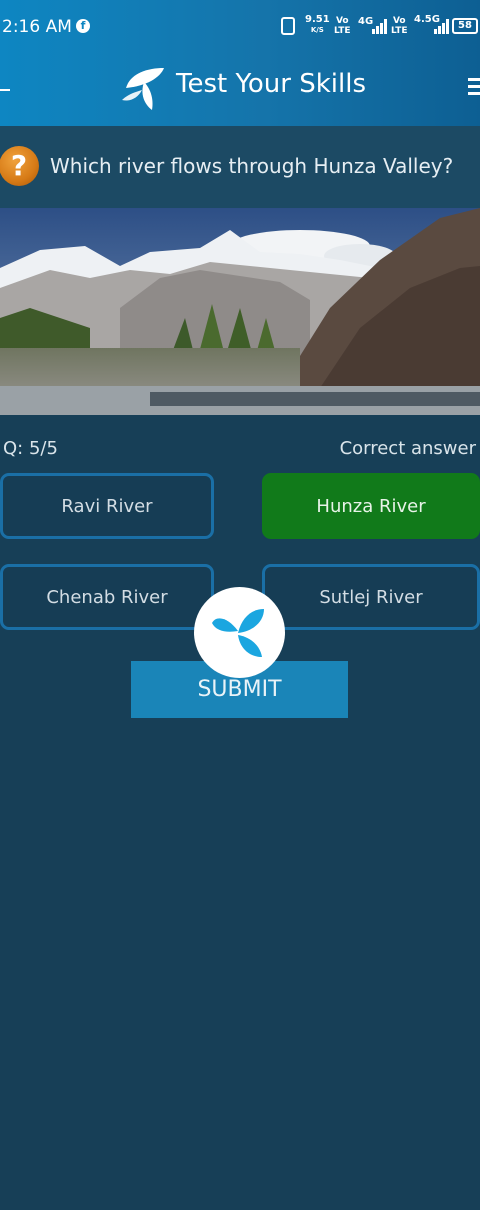  I want to click on app-header: Test Your Skills, so click(240, 90).